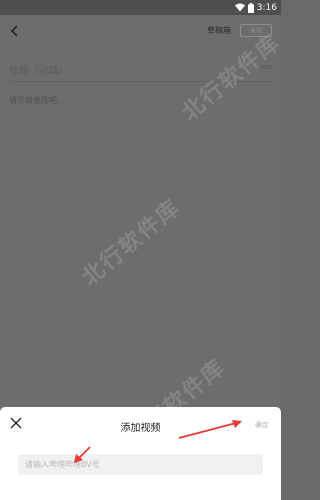 Image resolution: width=320 pixels, height=500 pixels. What do you see at coordinates (140, 7) in the screenshot?
I see `status-bar: 3:16` at bounding box center [140, 7].